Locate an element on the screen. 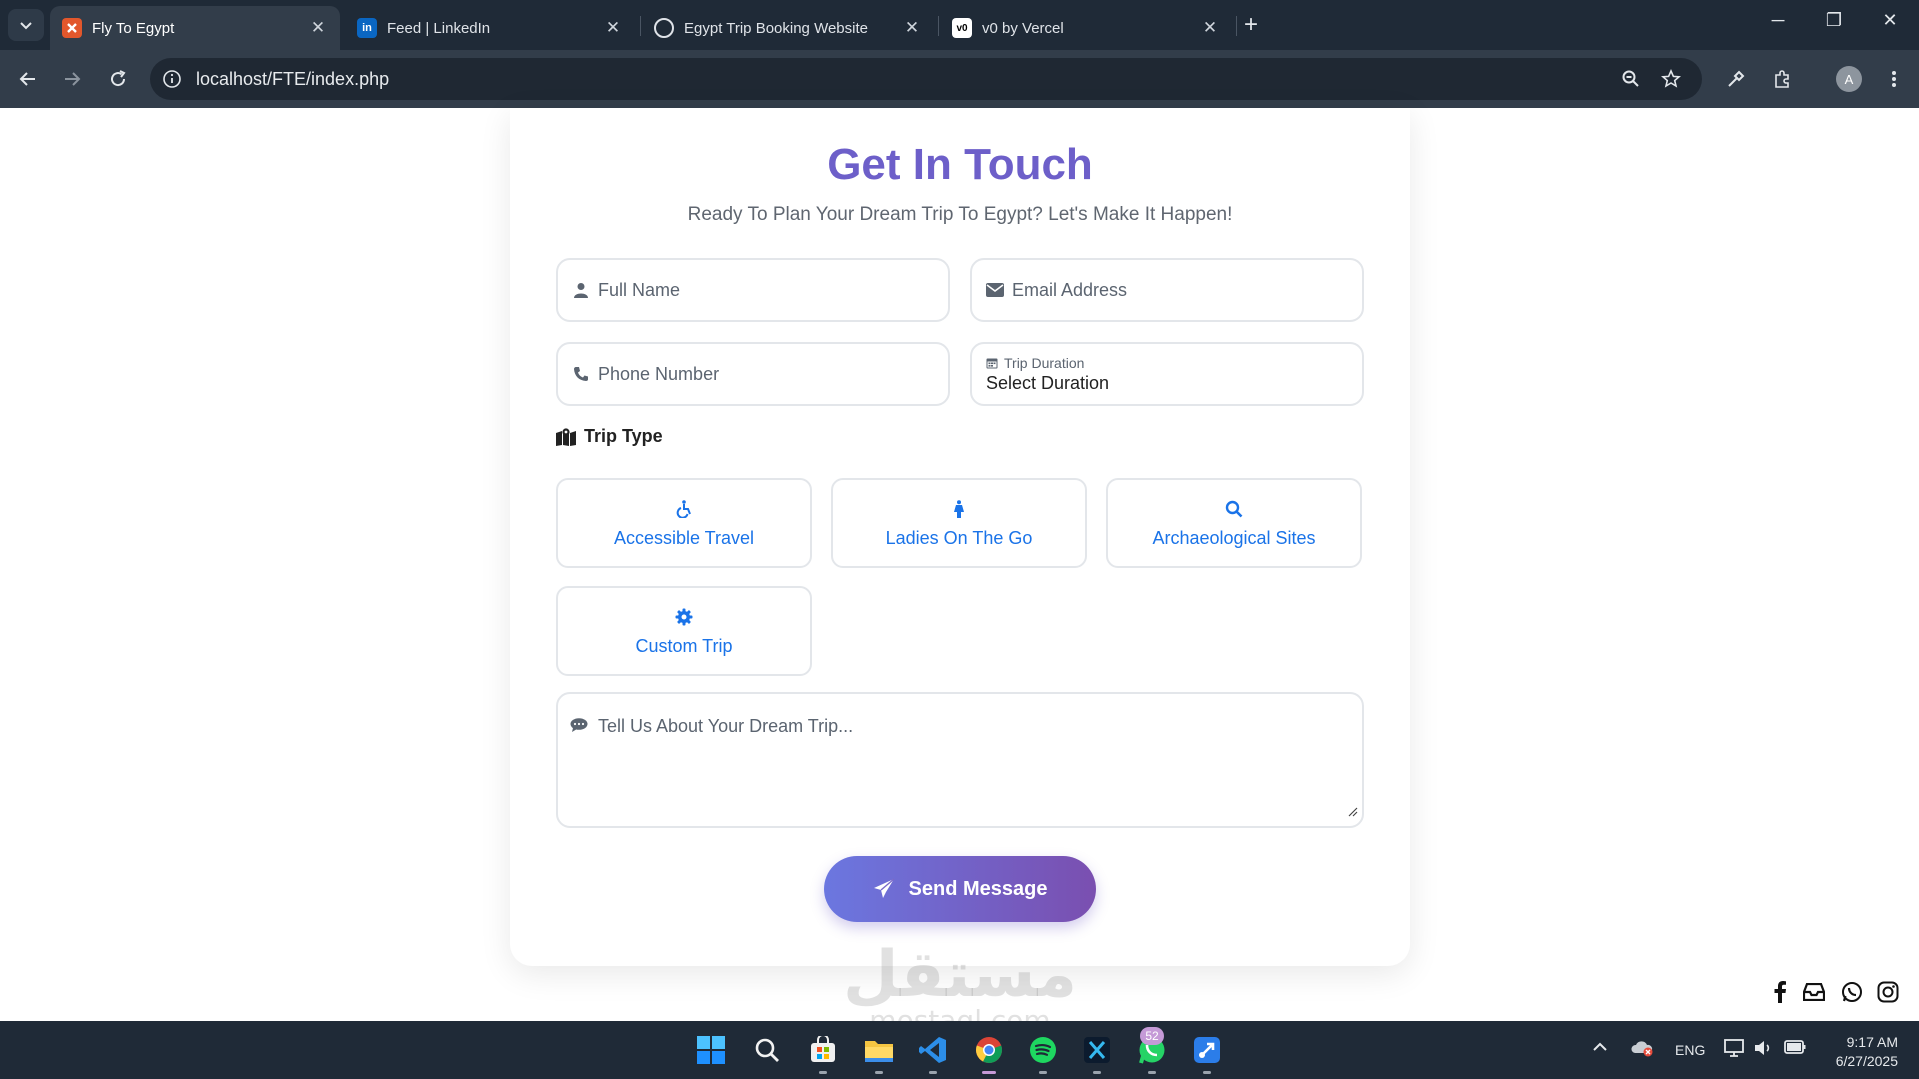 This screenshot has width=1919, height=1079. tab-linkedin: in Feed | LinkedIn ✕ is located at coordinates (490, 28).